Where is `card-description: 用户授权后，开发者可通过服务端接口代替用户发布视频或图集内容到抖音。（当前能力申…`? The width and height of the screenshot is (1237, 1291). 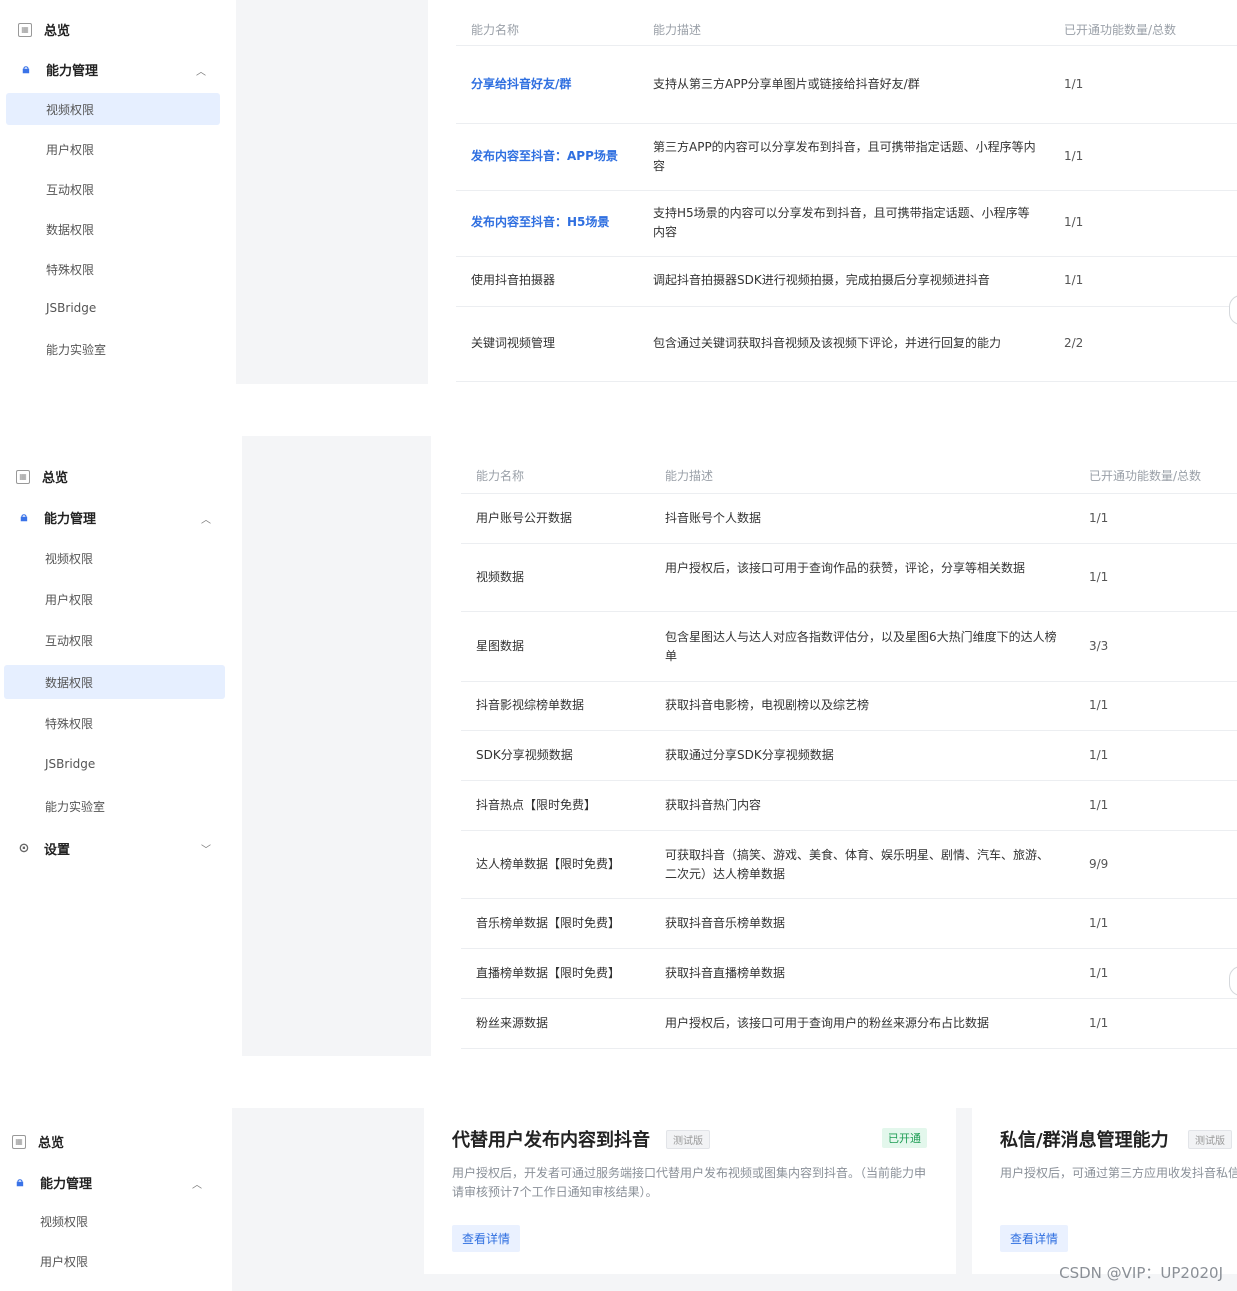
card-description: 用户授权后，开发者可通过服务端接口代替用户发布视频或图集内容到抖音。（当前能力申… is located at coordinates (689, 1182).